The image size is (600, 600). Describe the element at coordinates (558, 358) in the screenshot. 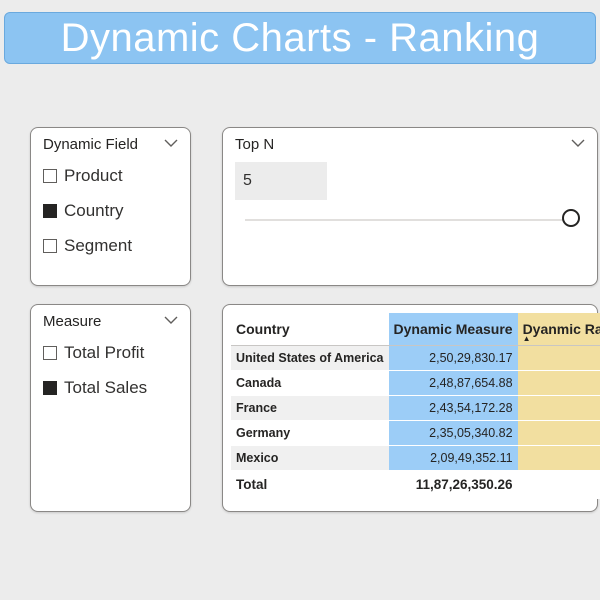

I see `cell-rank: 1` at that location.